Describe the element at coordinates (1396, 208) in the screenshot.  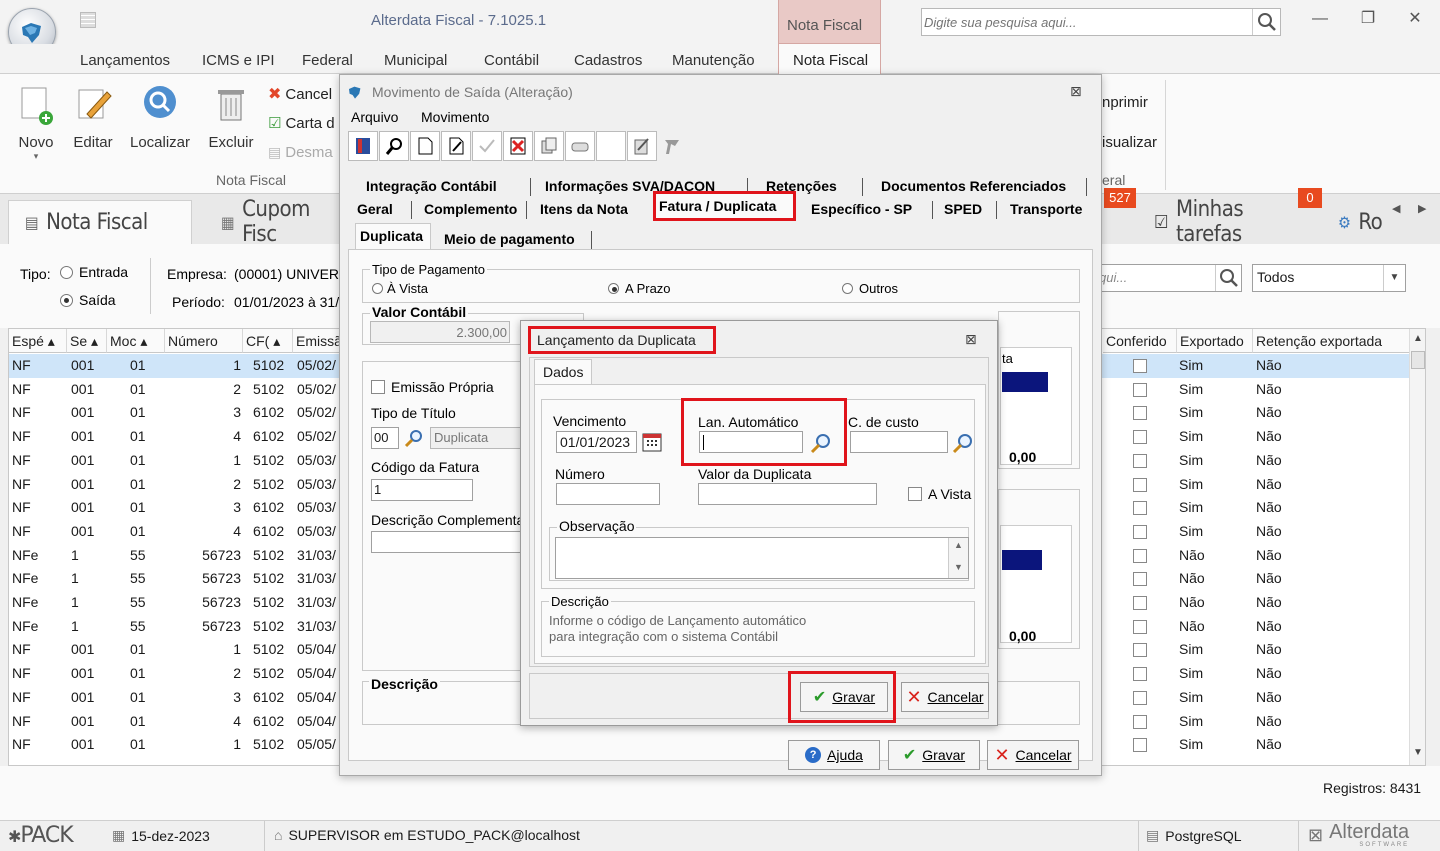
I see `tab-scroll-left: ◀` at that location.